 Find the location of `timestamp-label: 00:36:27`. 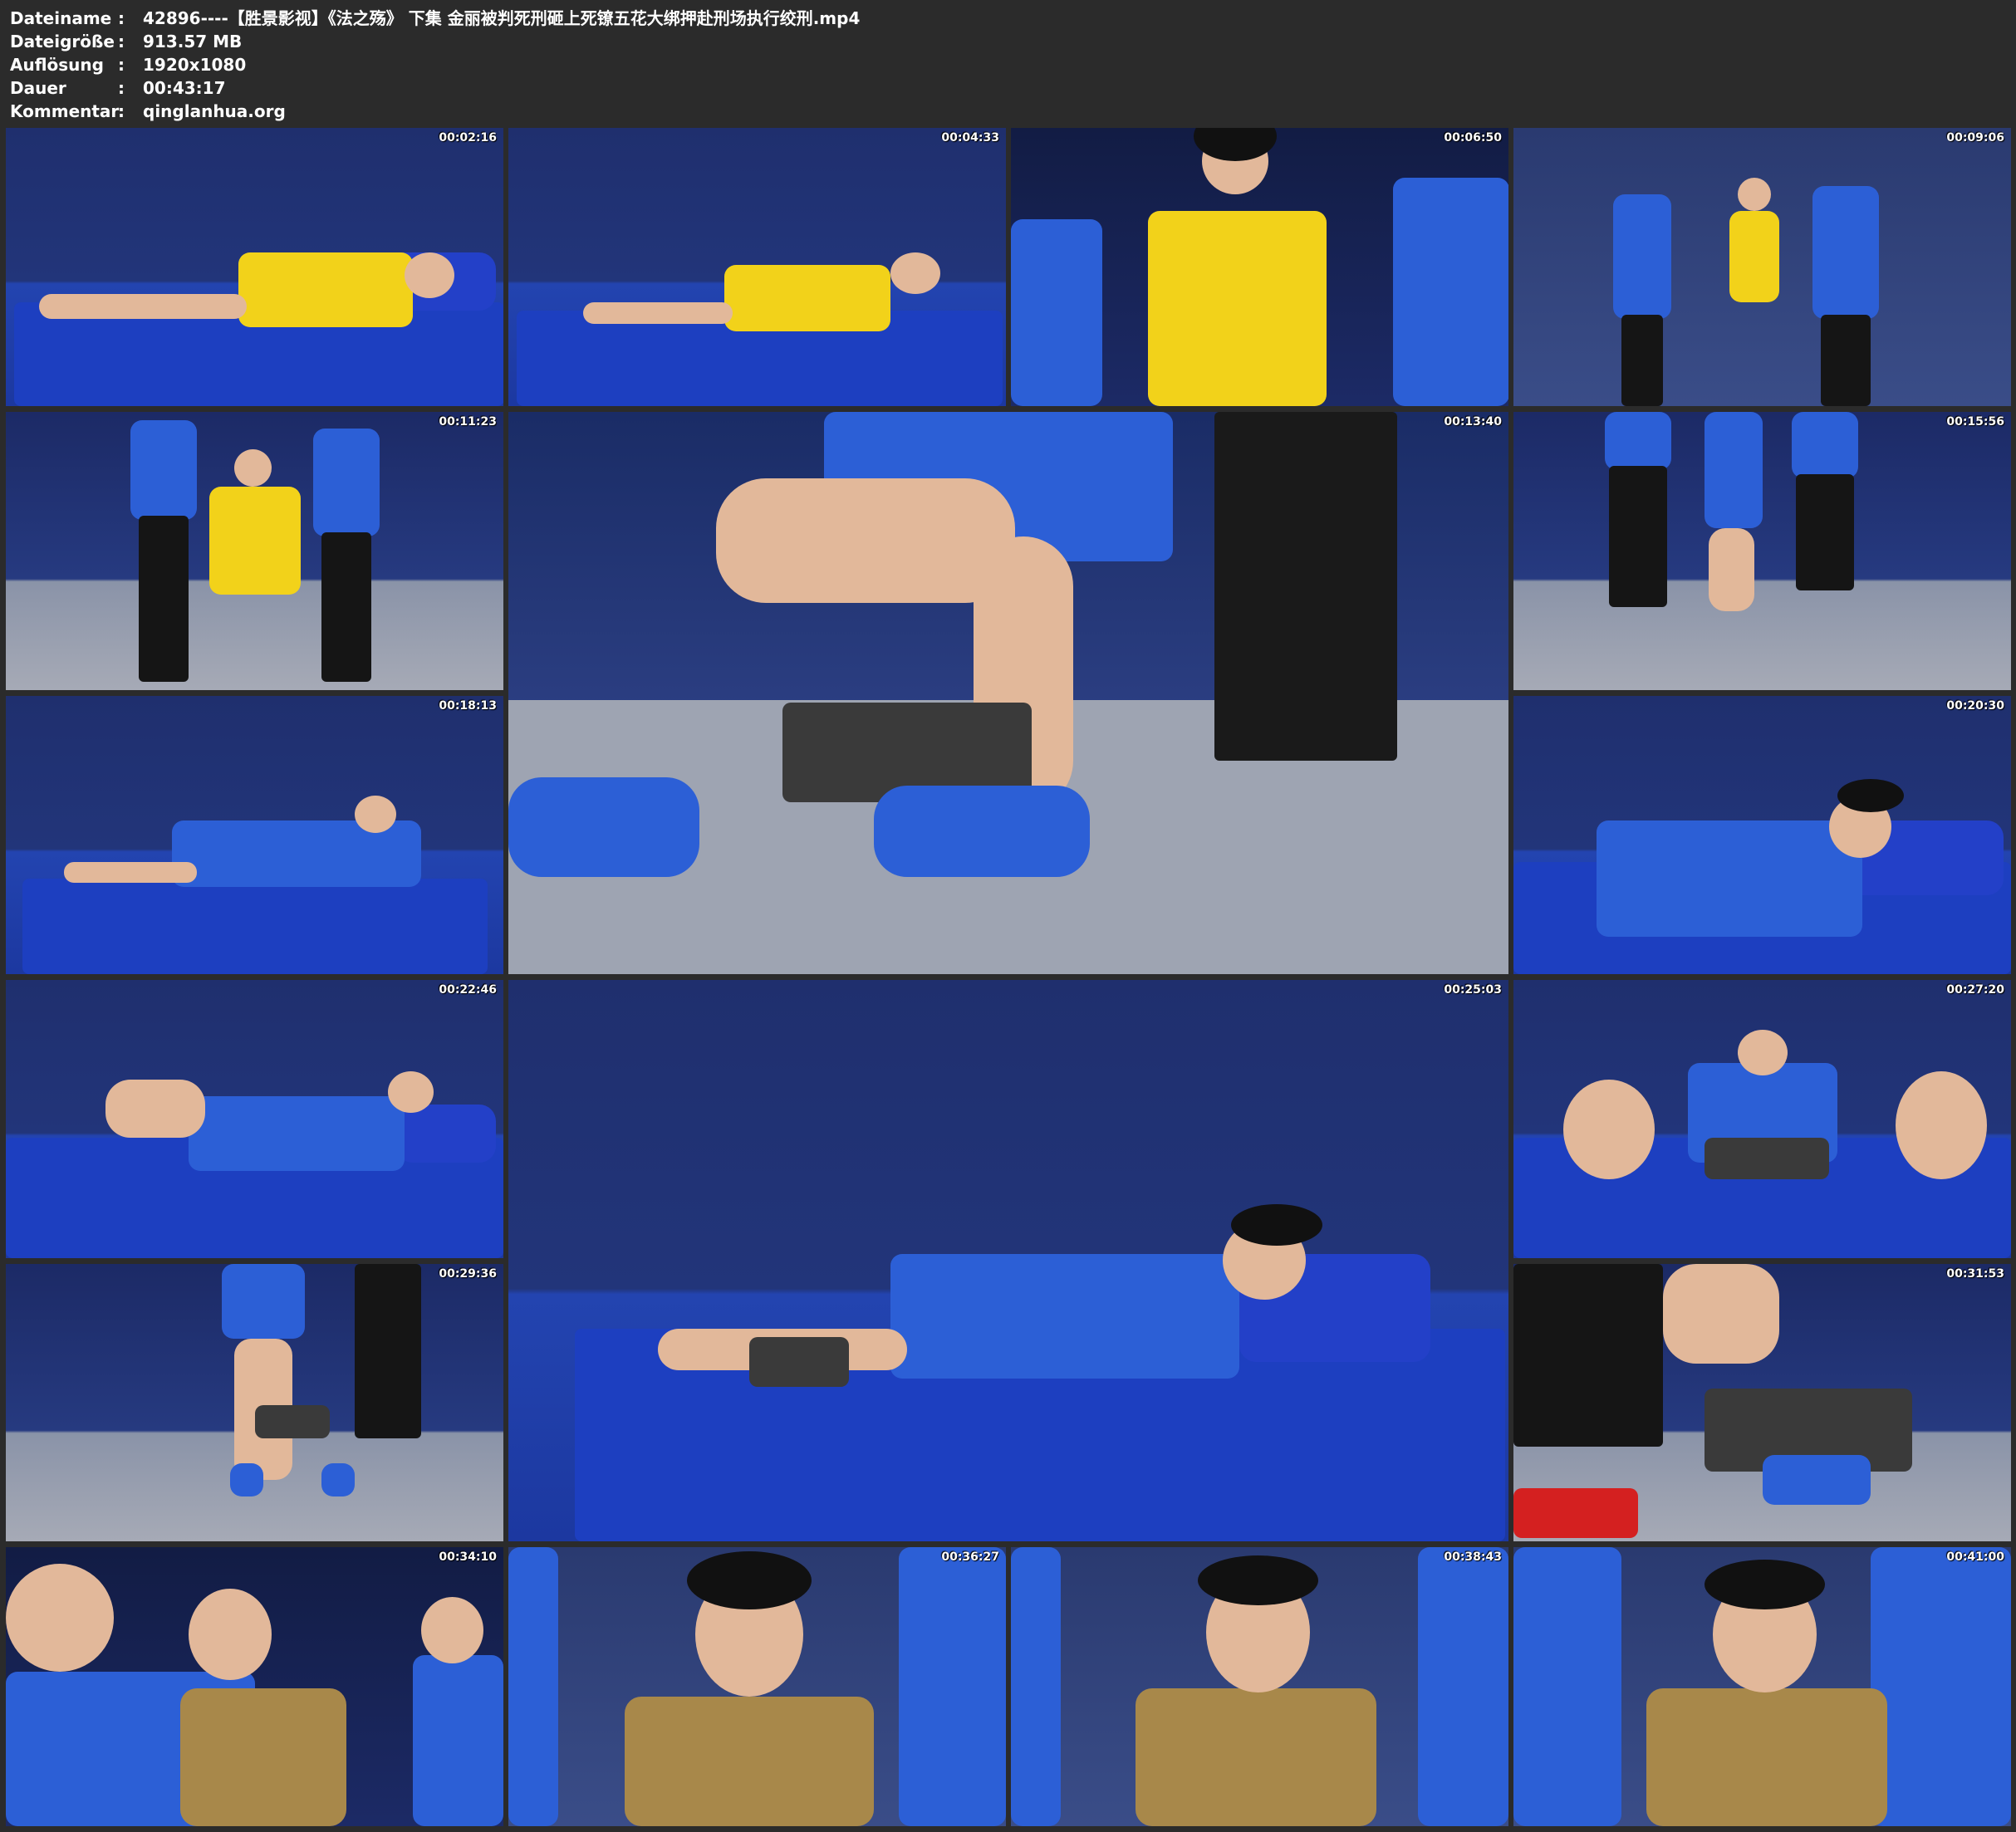

timestamp-label: 00:36:27 is located at coordinates (970, 1557).